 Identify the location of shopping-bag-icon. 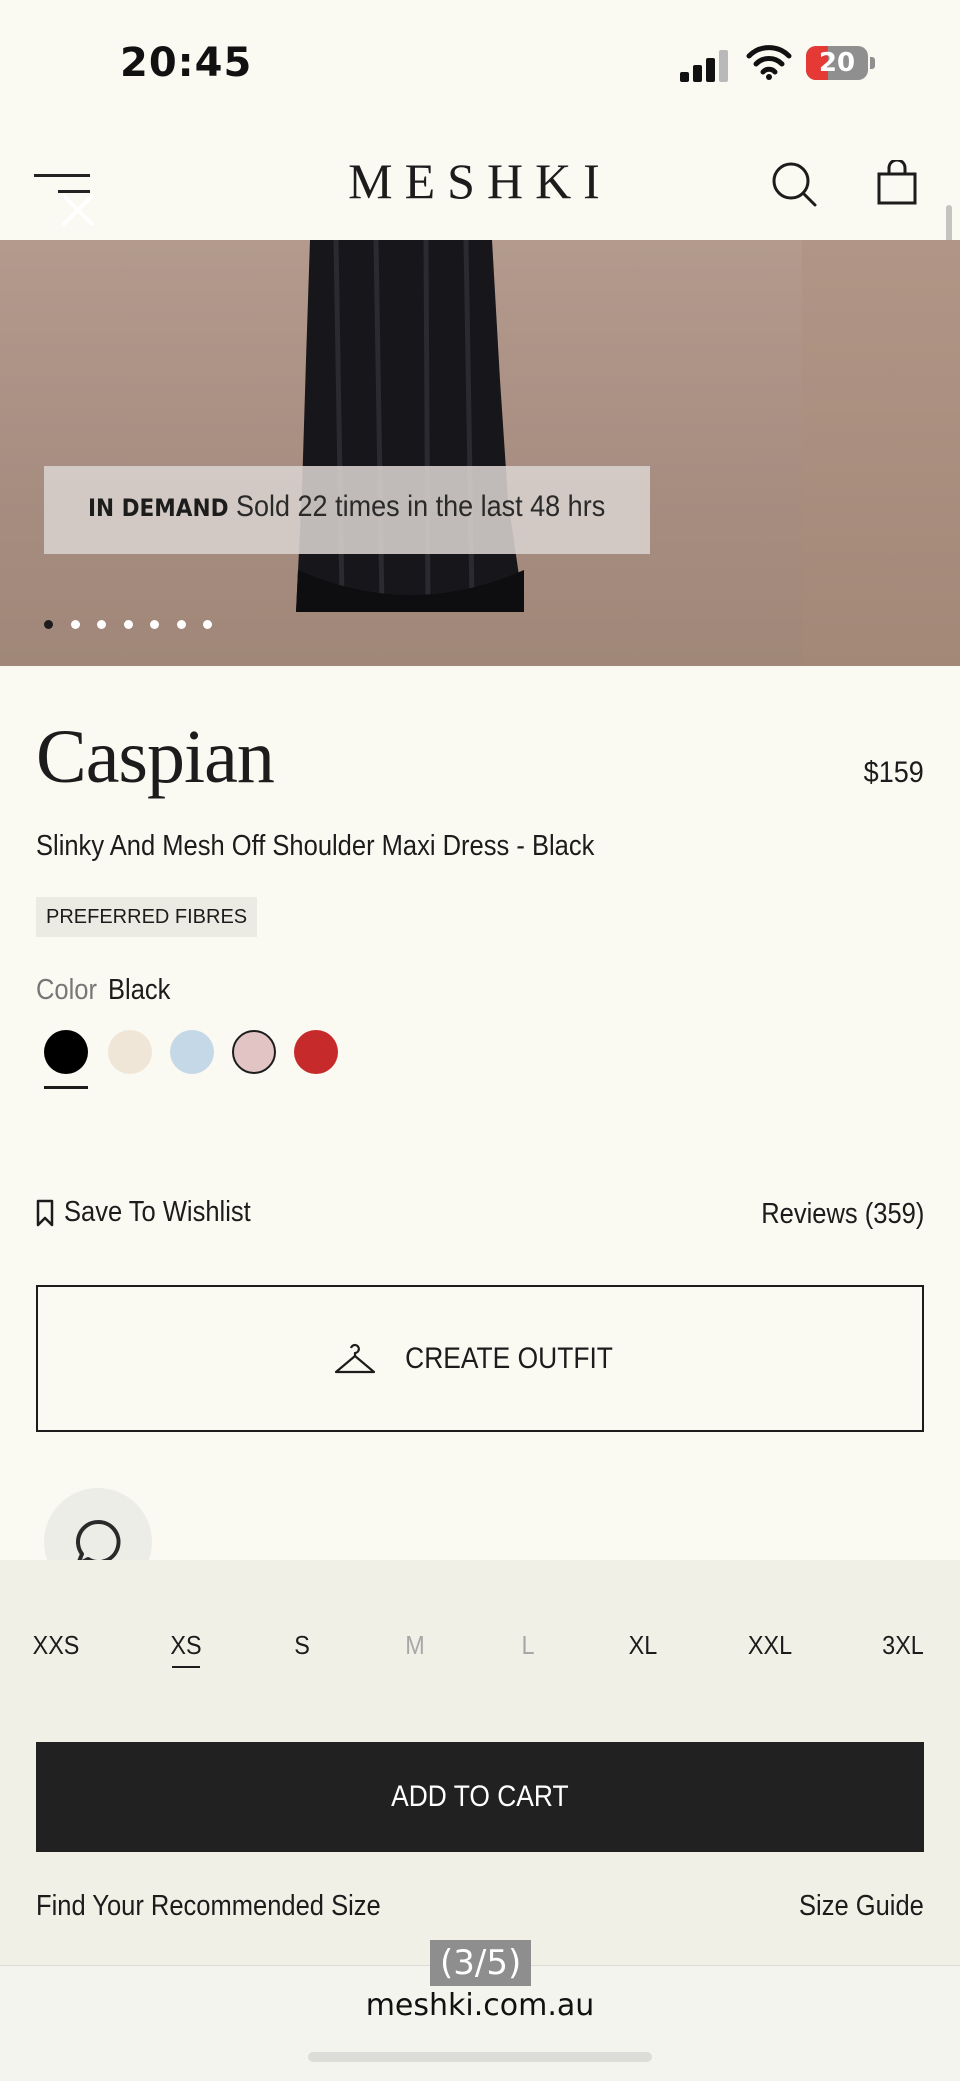
(897, 183).